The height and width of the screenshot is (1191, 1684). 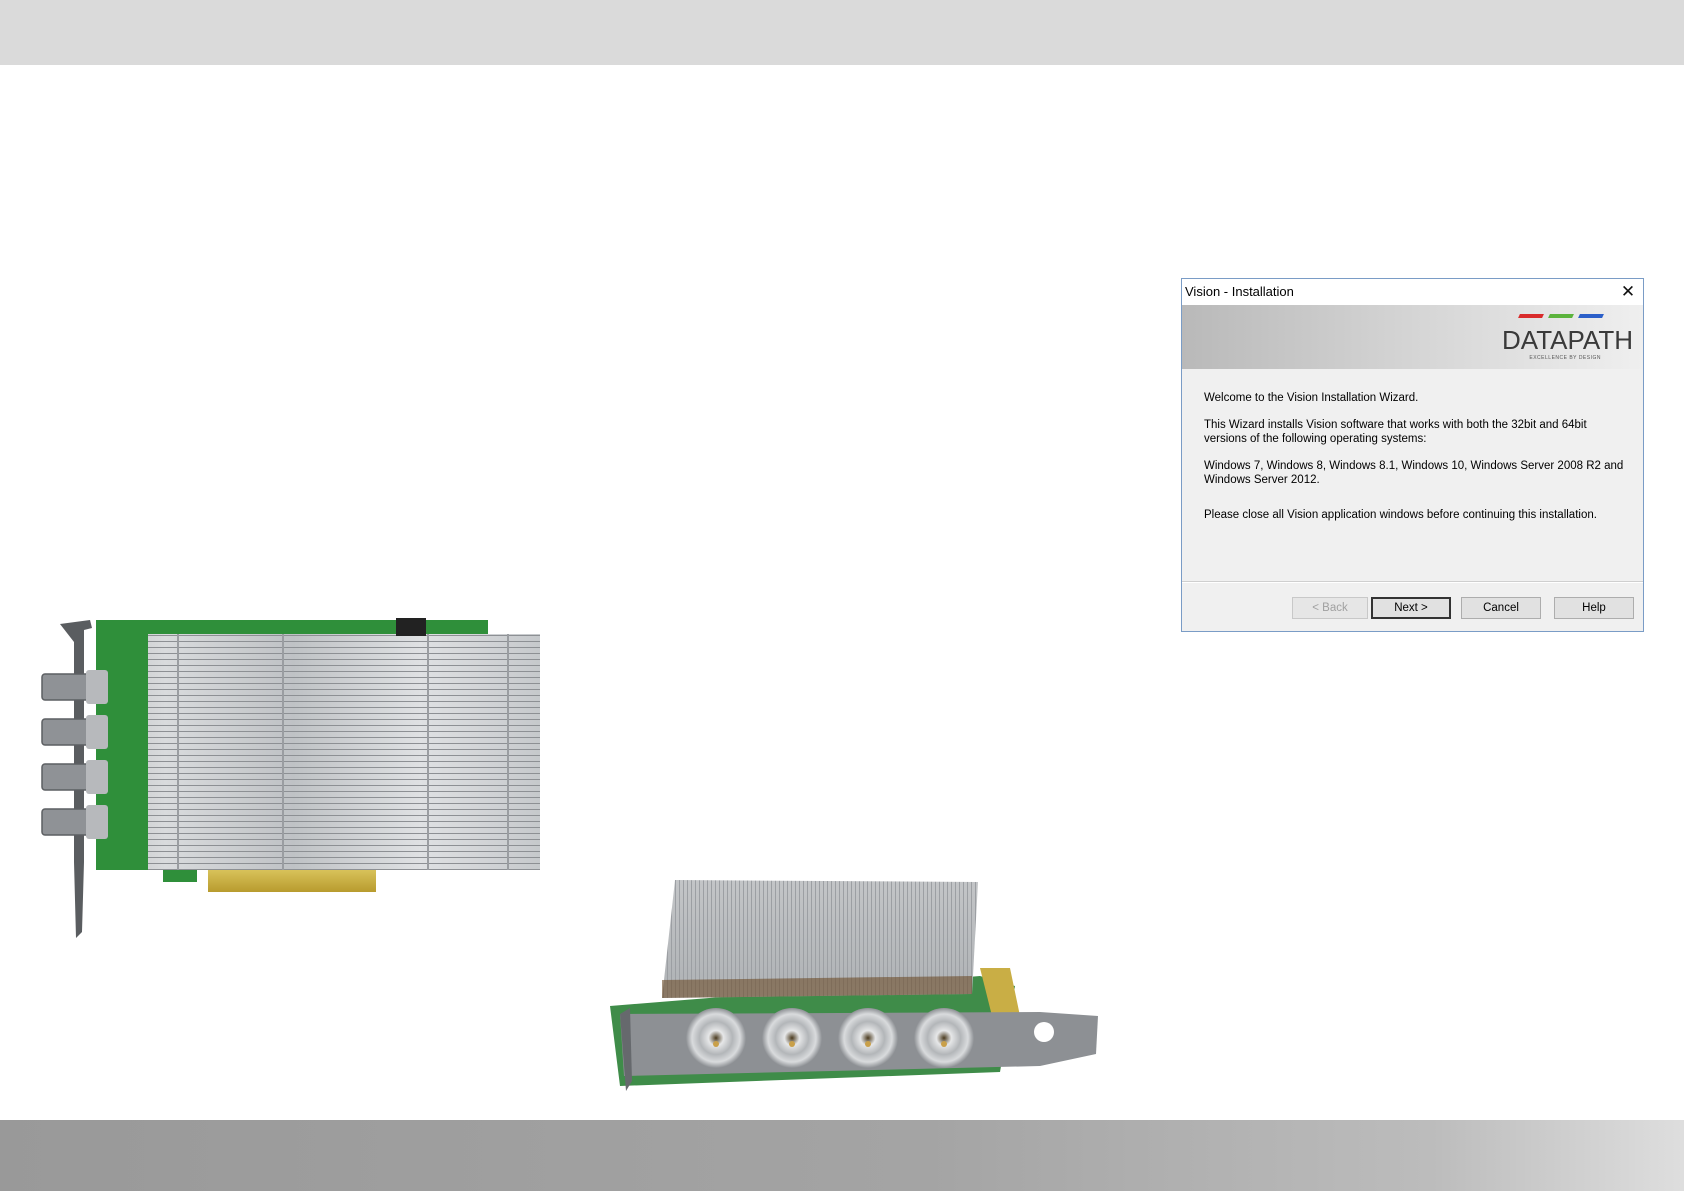 I want to click on dialog-titlebar: Vision - Installation ✕, so click(x=1412, y=292).